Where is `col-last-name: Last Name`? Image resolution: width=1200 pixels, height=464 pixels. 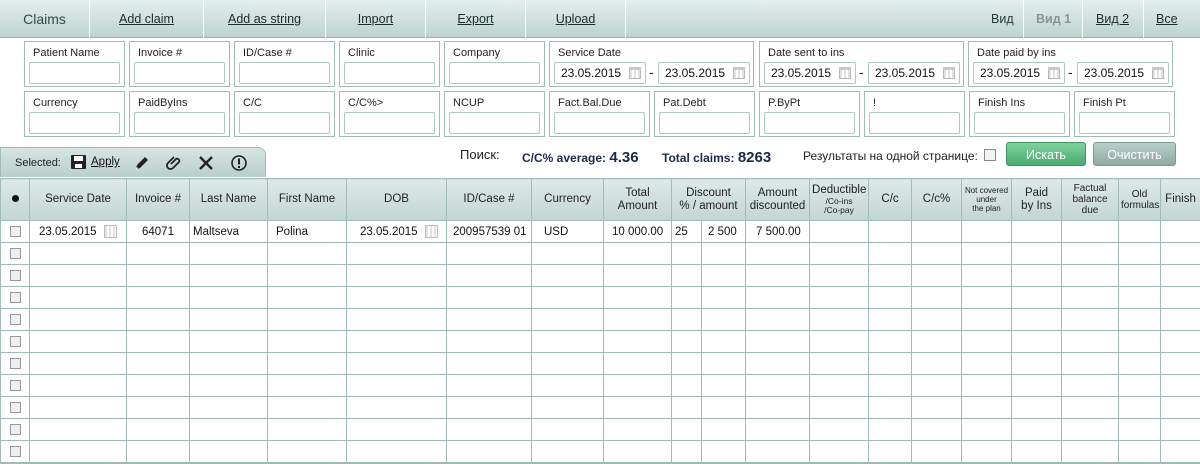
col-last-name: Last Name is located at coordinates (228, 199).